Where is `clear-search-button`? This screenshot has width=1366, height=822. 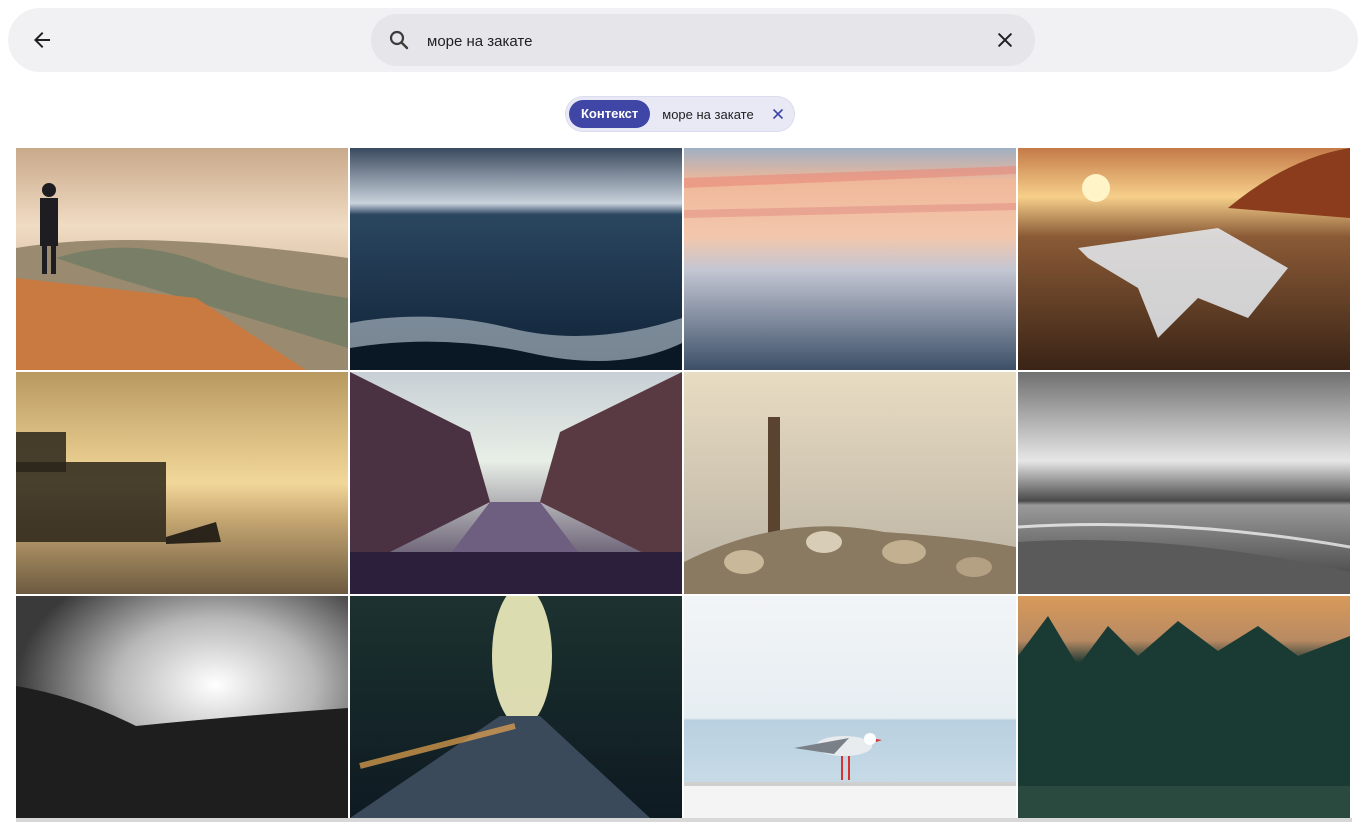
clear-search-button is located at coordinates (1005, 40).